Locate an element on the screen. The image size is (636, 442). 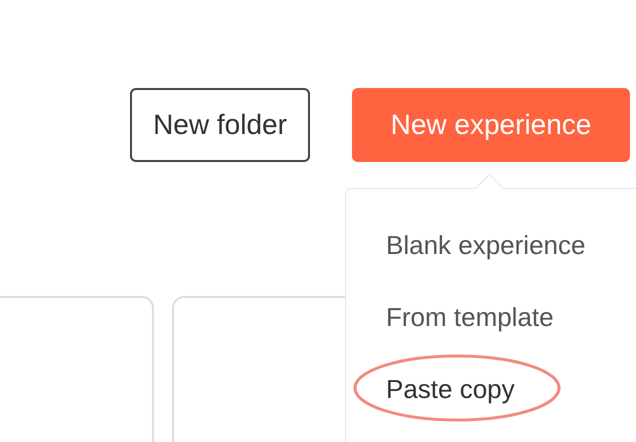
new-folder-button: New folder is located at coordinates (220, 125).